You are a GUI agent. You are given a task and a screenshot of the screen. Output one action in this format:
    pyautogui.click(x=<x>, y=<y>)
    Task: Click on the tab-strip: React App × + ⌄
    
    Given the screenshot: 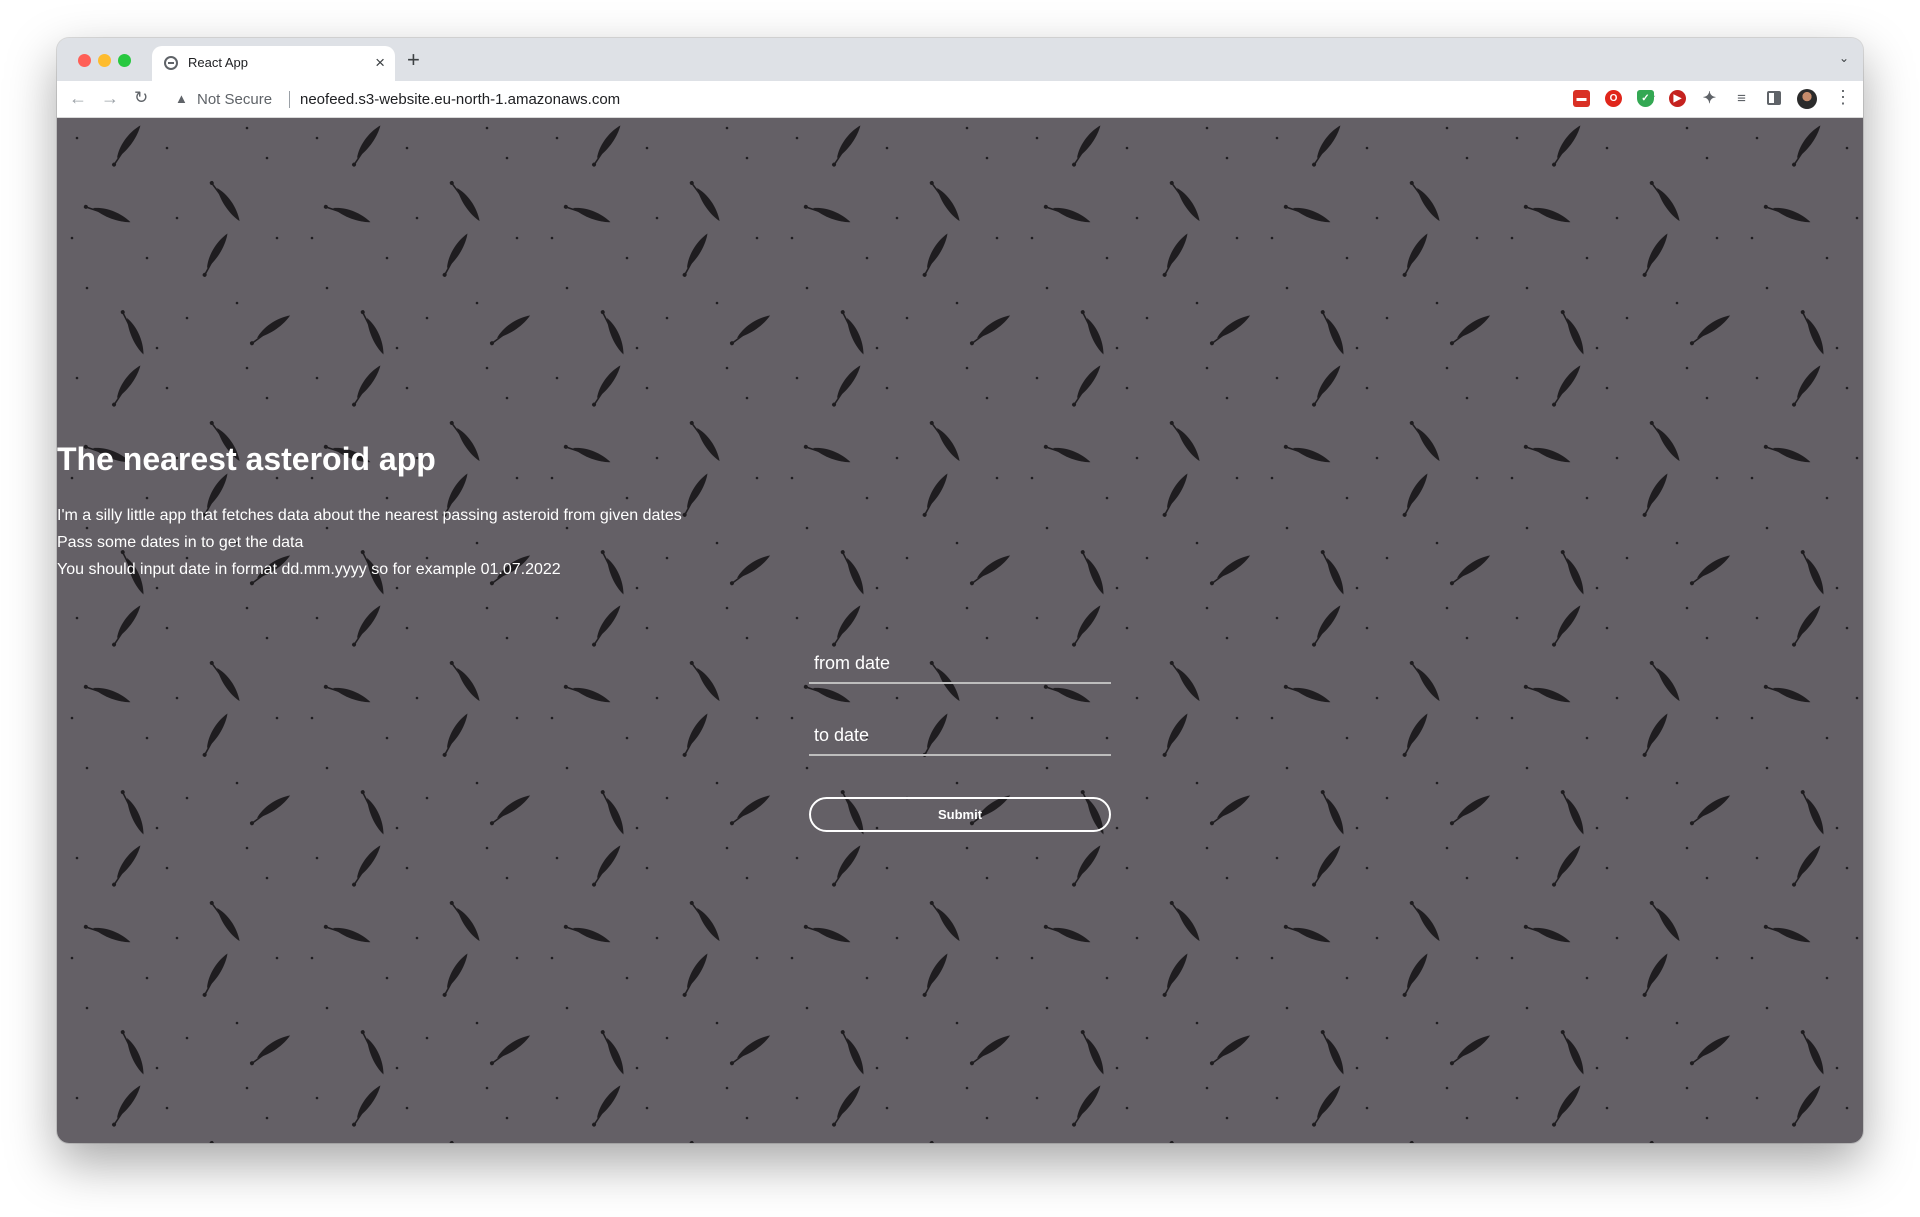 What is the action you would take?
    pyautogui.click(x=960, y=59)
    